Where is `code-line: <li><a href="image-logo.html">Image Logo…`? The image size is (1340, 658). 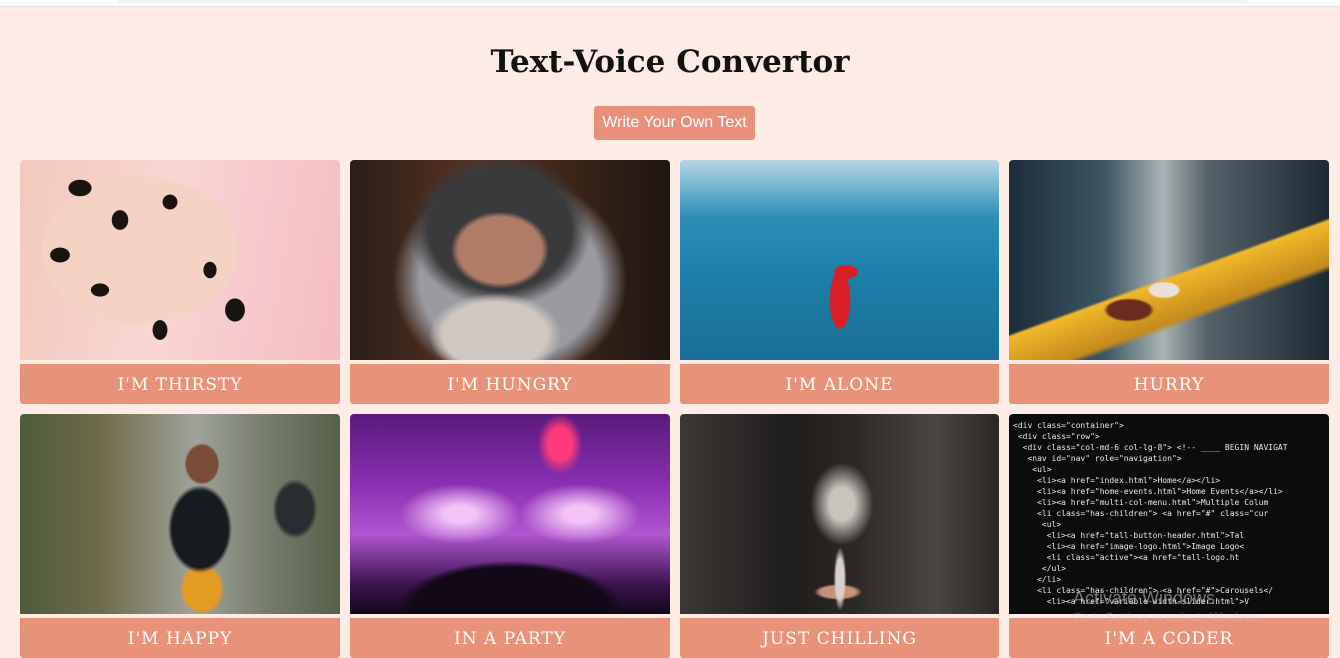 code-line: <li><a href="image-logo.html">Image Logo… is located at coordinates (1129, 546).